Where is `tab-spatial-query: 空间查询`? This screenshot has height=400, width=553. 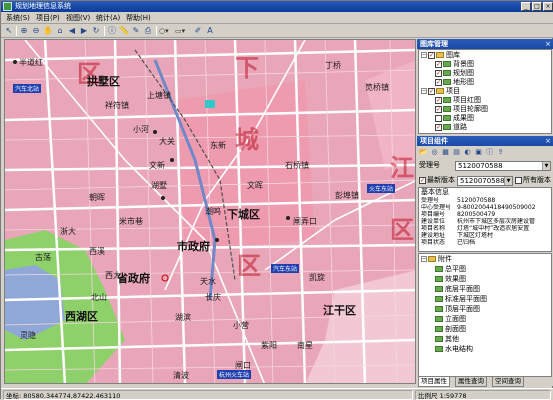 tab-spatial-query: 空间查询 is located at coordinates (508, 382).